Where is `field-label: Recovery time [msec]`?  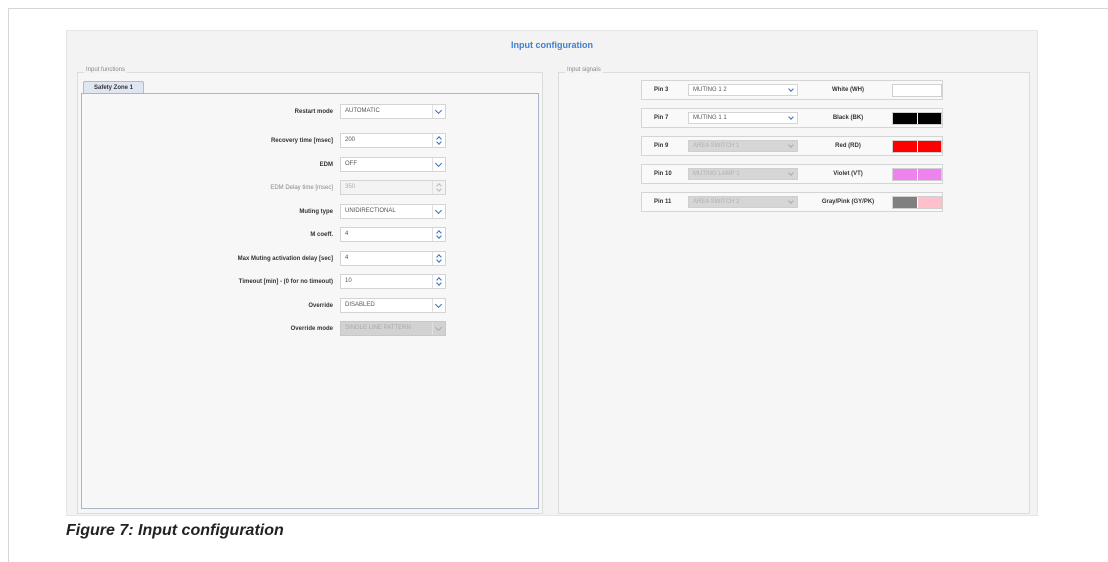
field-label: Recovery time [msec] is located at coordinates (301, 141).